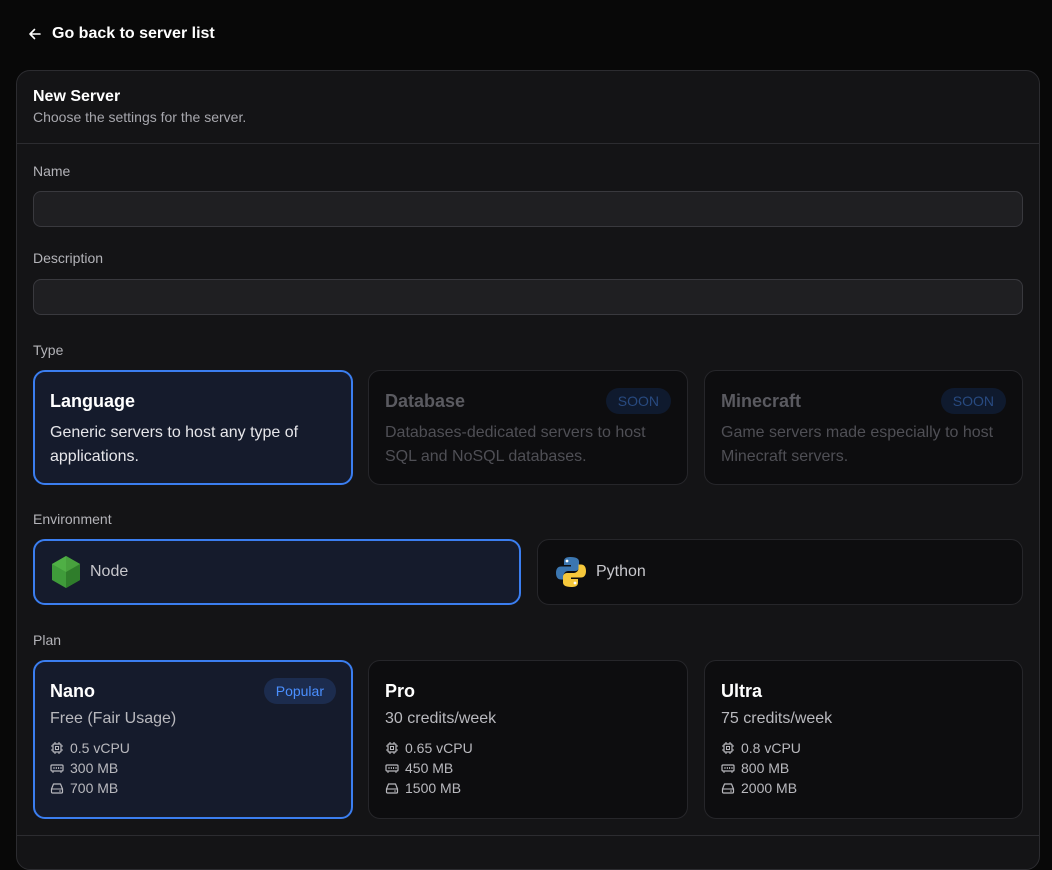 The width and height of the screenshot is (1052, 870). I want to click on plan-spec-cpu-value: 0.8 vCPU, so click(771, 748).